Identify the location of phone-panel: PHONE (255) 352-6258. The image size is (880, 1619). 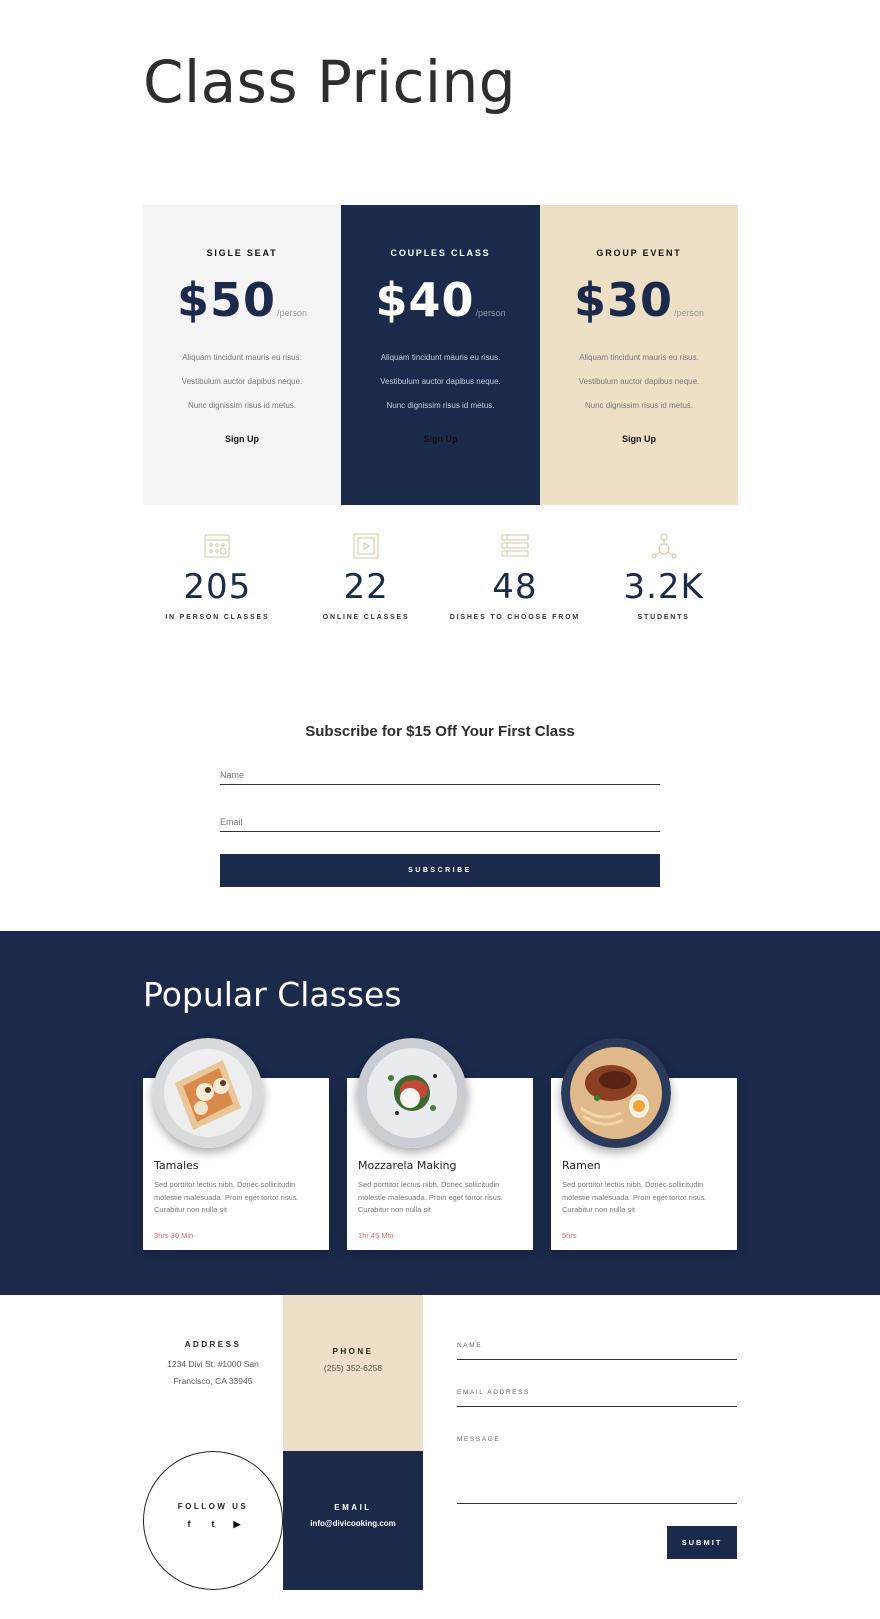
(353, 1373).